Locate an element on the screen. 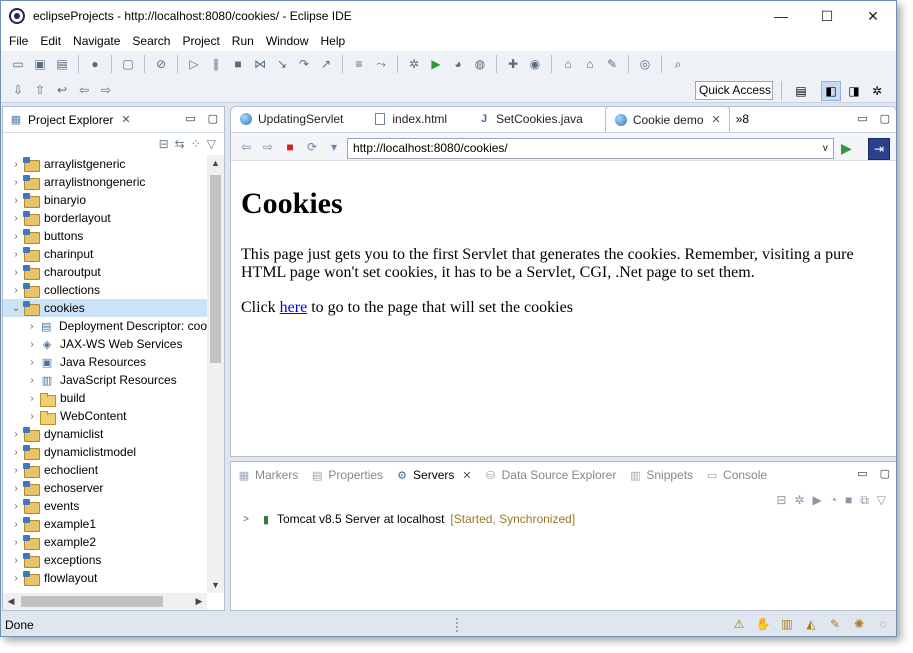 This screenshot has height=653, width=913. external-browser-icon: ⇥ is located at coordinates (879, 149).